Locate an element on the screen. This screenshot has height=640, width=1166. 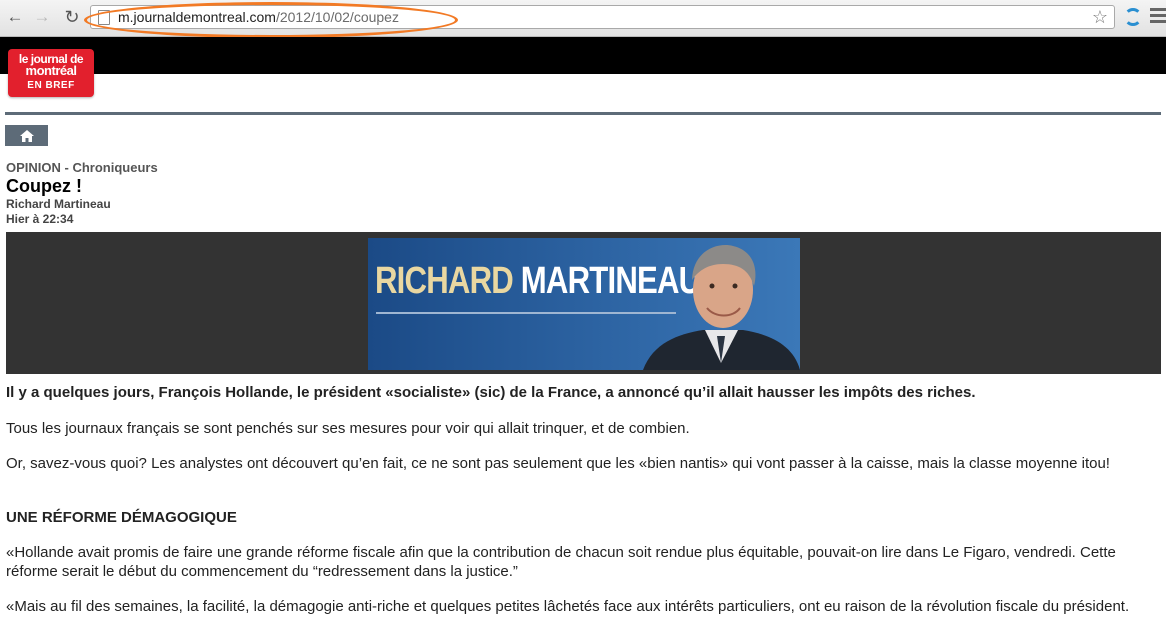
site-logo: le journal de montréal EN BREF is located at coordinates (51, 73).